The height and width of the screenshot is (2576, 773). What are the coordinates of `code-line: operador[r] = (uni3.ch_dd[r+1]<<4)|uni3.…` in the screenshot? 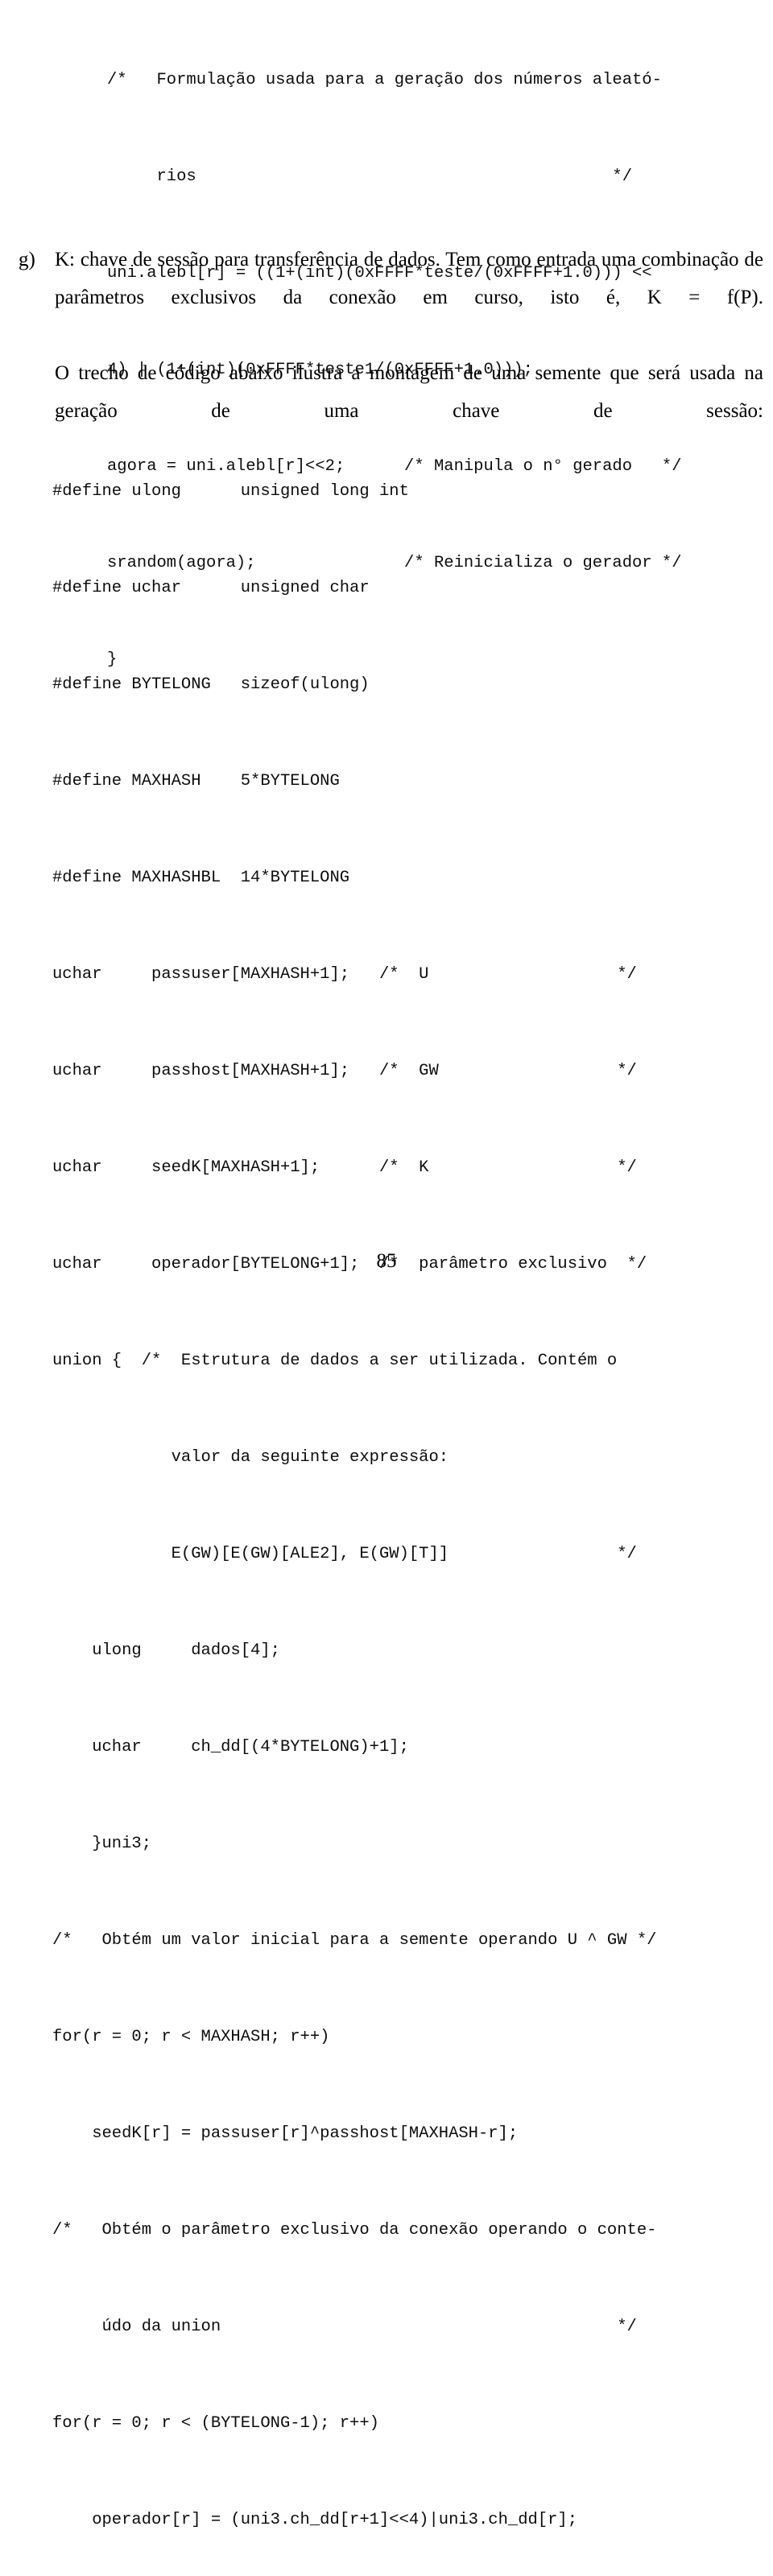 It's located at (315, 2520).